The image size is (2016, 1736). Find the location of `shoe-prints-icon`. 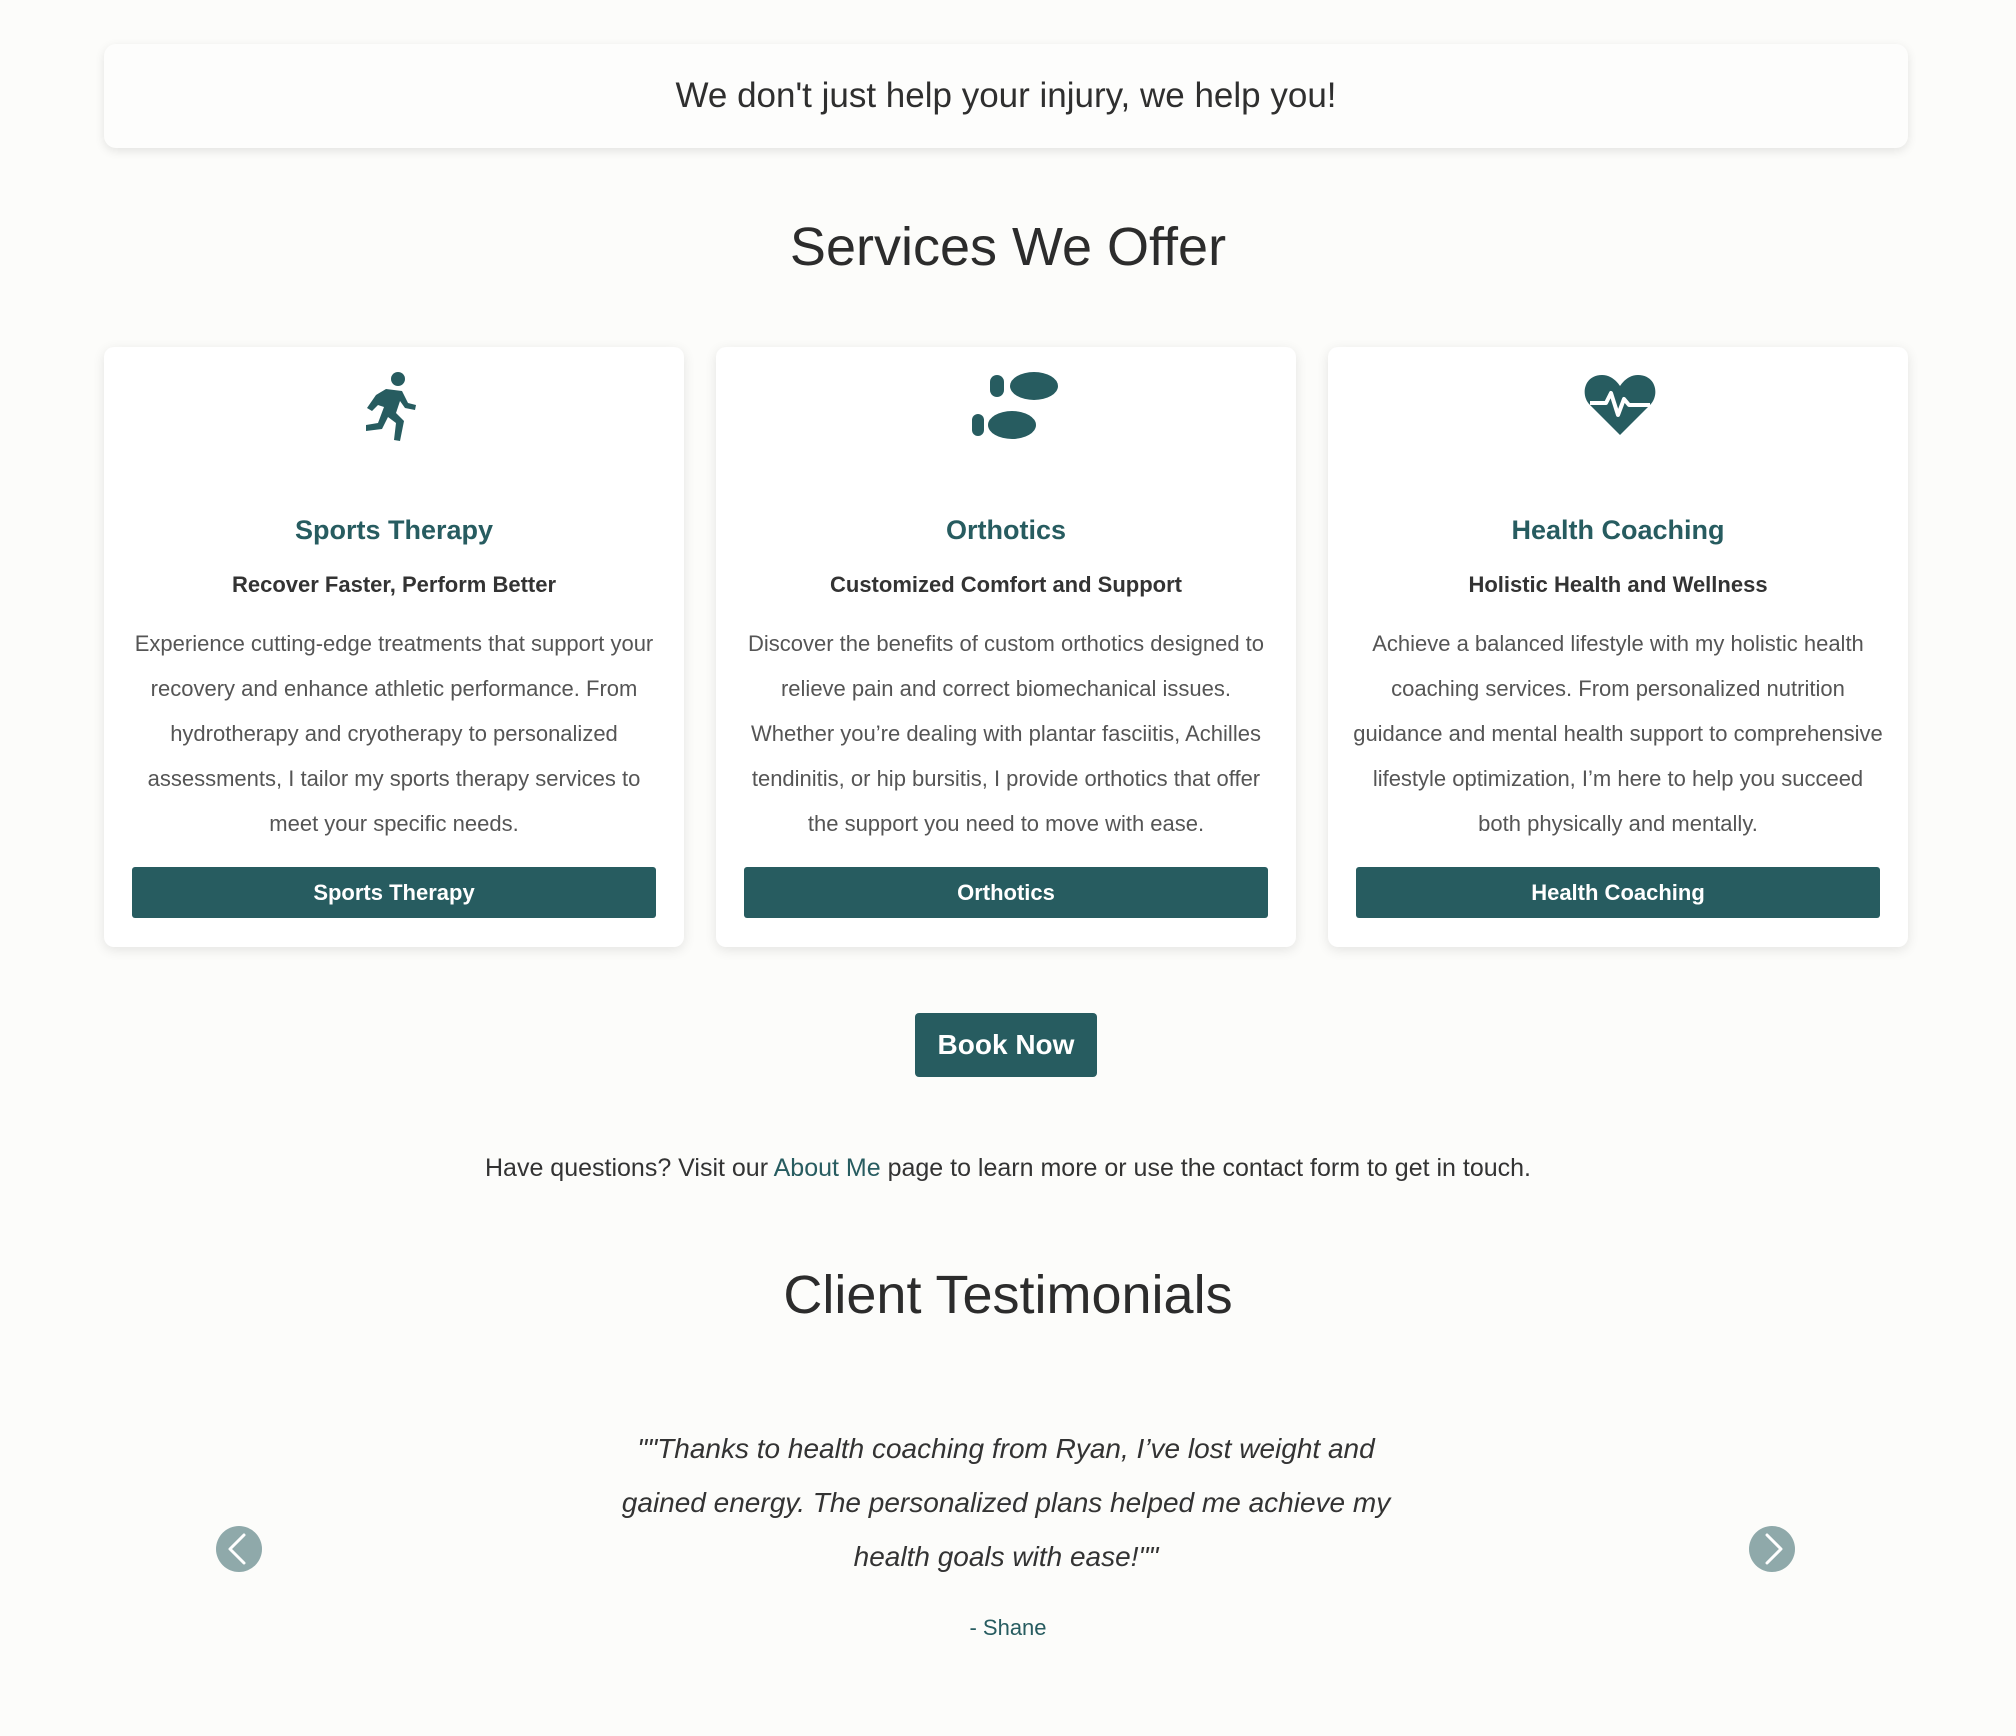

shoe-prints-icon is located at coordinates (1015, 405).